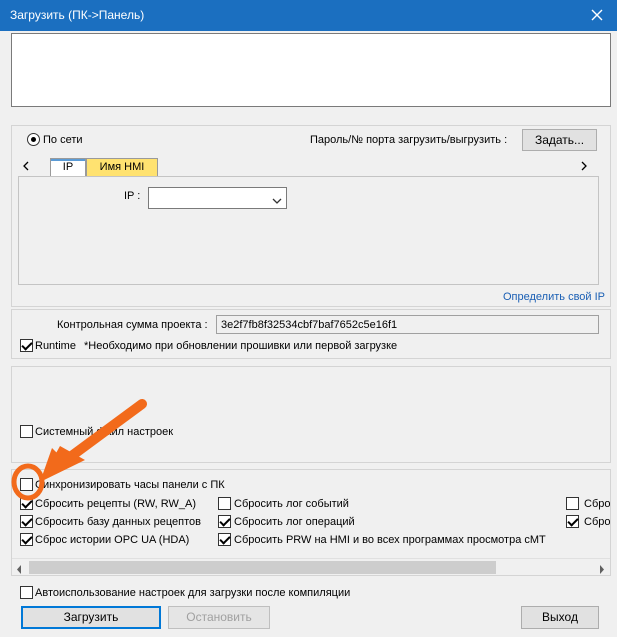  I want to click on reset-operation-log-checkbox, so click(224, 521).